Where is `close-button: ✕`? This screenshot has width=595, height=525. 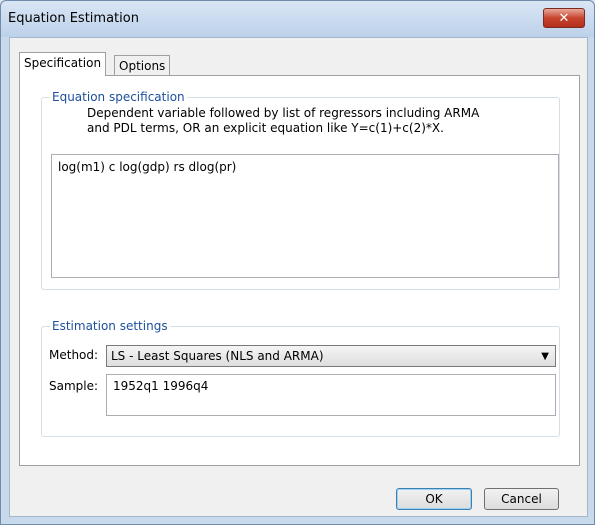 close-button: ✕ is located at coordinates (564, 18).